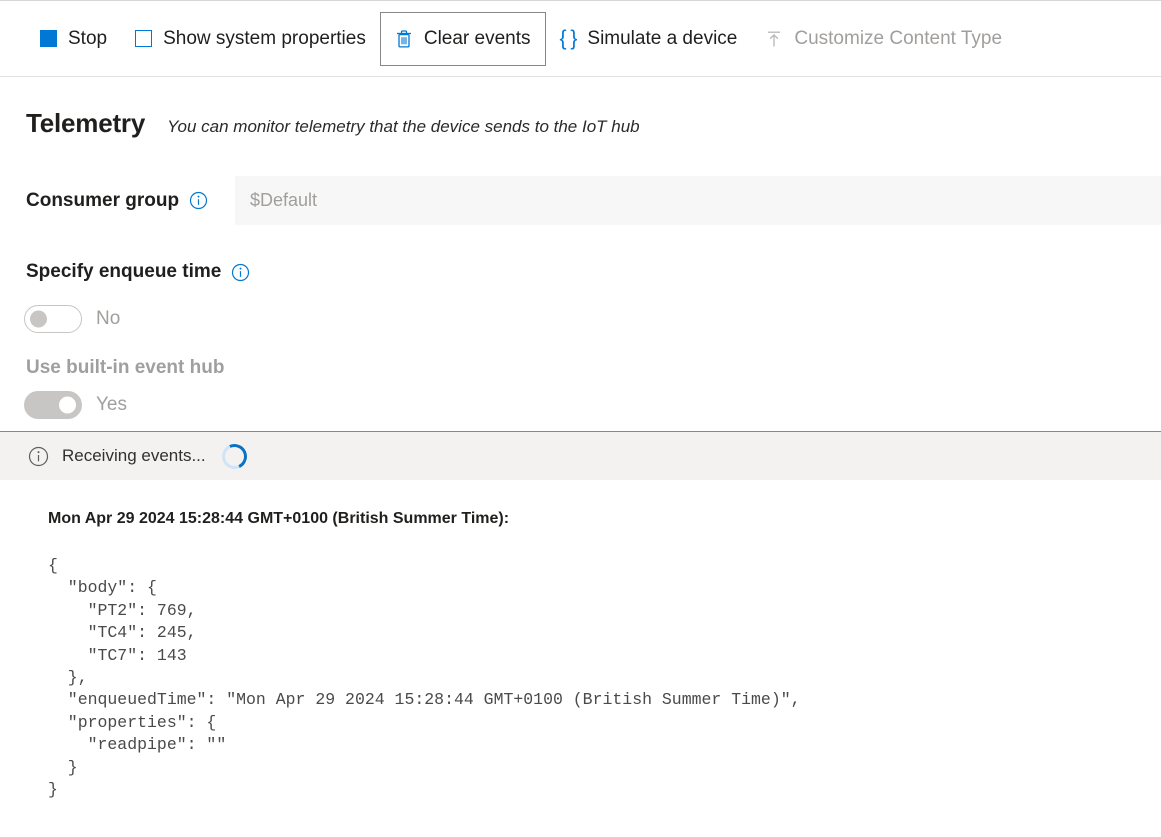  Describe the element at coordinates (568, 38) in the screenshot. I see `curly-braces-icon: { }` at that location.